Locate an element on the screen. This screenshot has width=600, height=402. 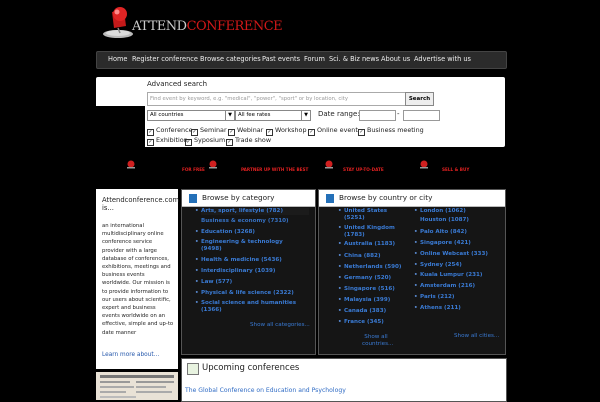
category-panel-title: Browse by category is located at coordinates (238, 197).